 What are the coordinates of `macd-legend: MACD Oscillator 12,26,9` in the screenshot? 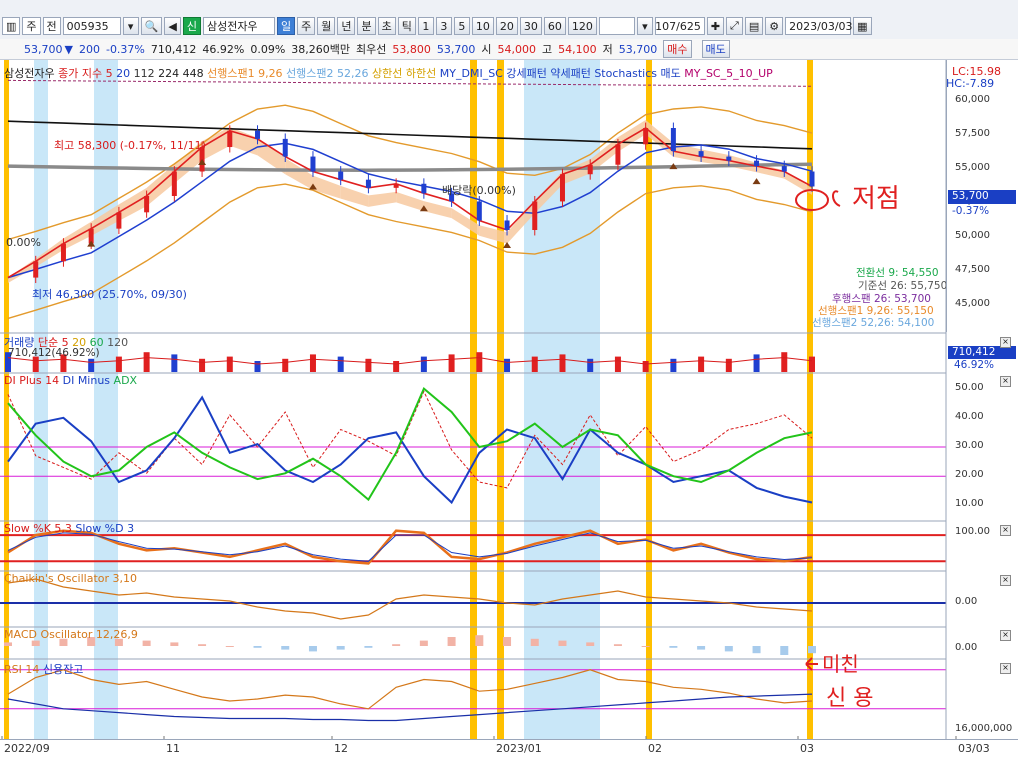 It's located at (71, 634).